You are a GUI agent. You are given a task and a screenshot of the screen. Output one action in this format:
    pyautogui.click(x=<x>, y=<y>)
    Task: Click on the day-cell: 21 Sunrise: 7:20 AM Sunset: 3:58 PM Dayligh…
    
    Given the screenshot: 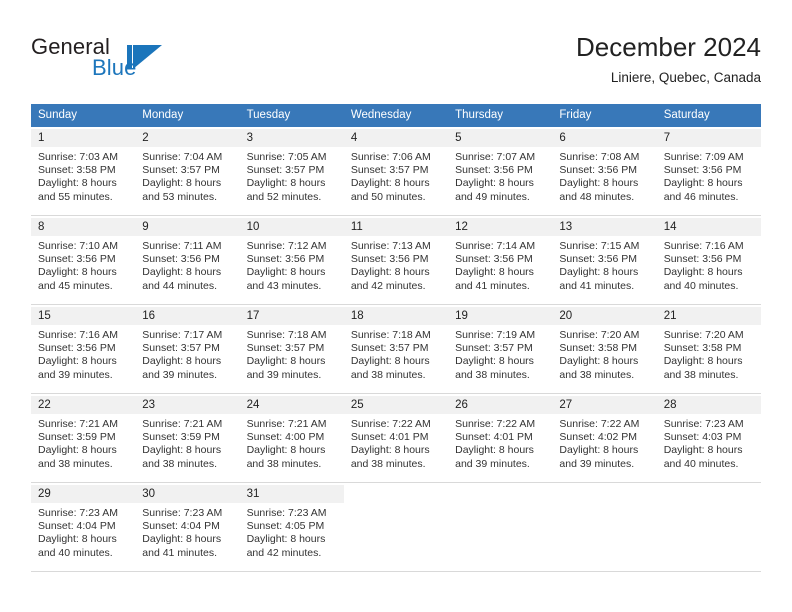 What is the action you would take?
    pyautogui.click(x=708, y=350)
    